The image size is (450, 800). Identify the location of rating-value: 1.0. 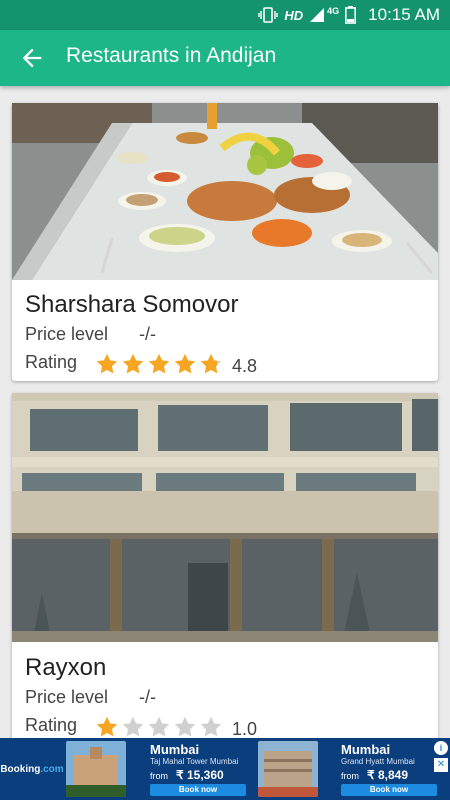
(245, 728).